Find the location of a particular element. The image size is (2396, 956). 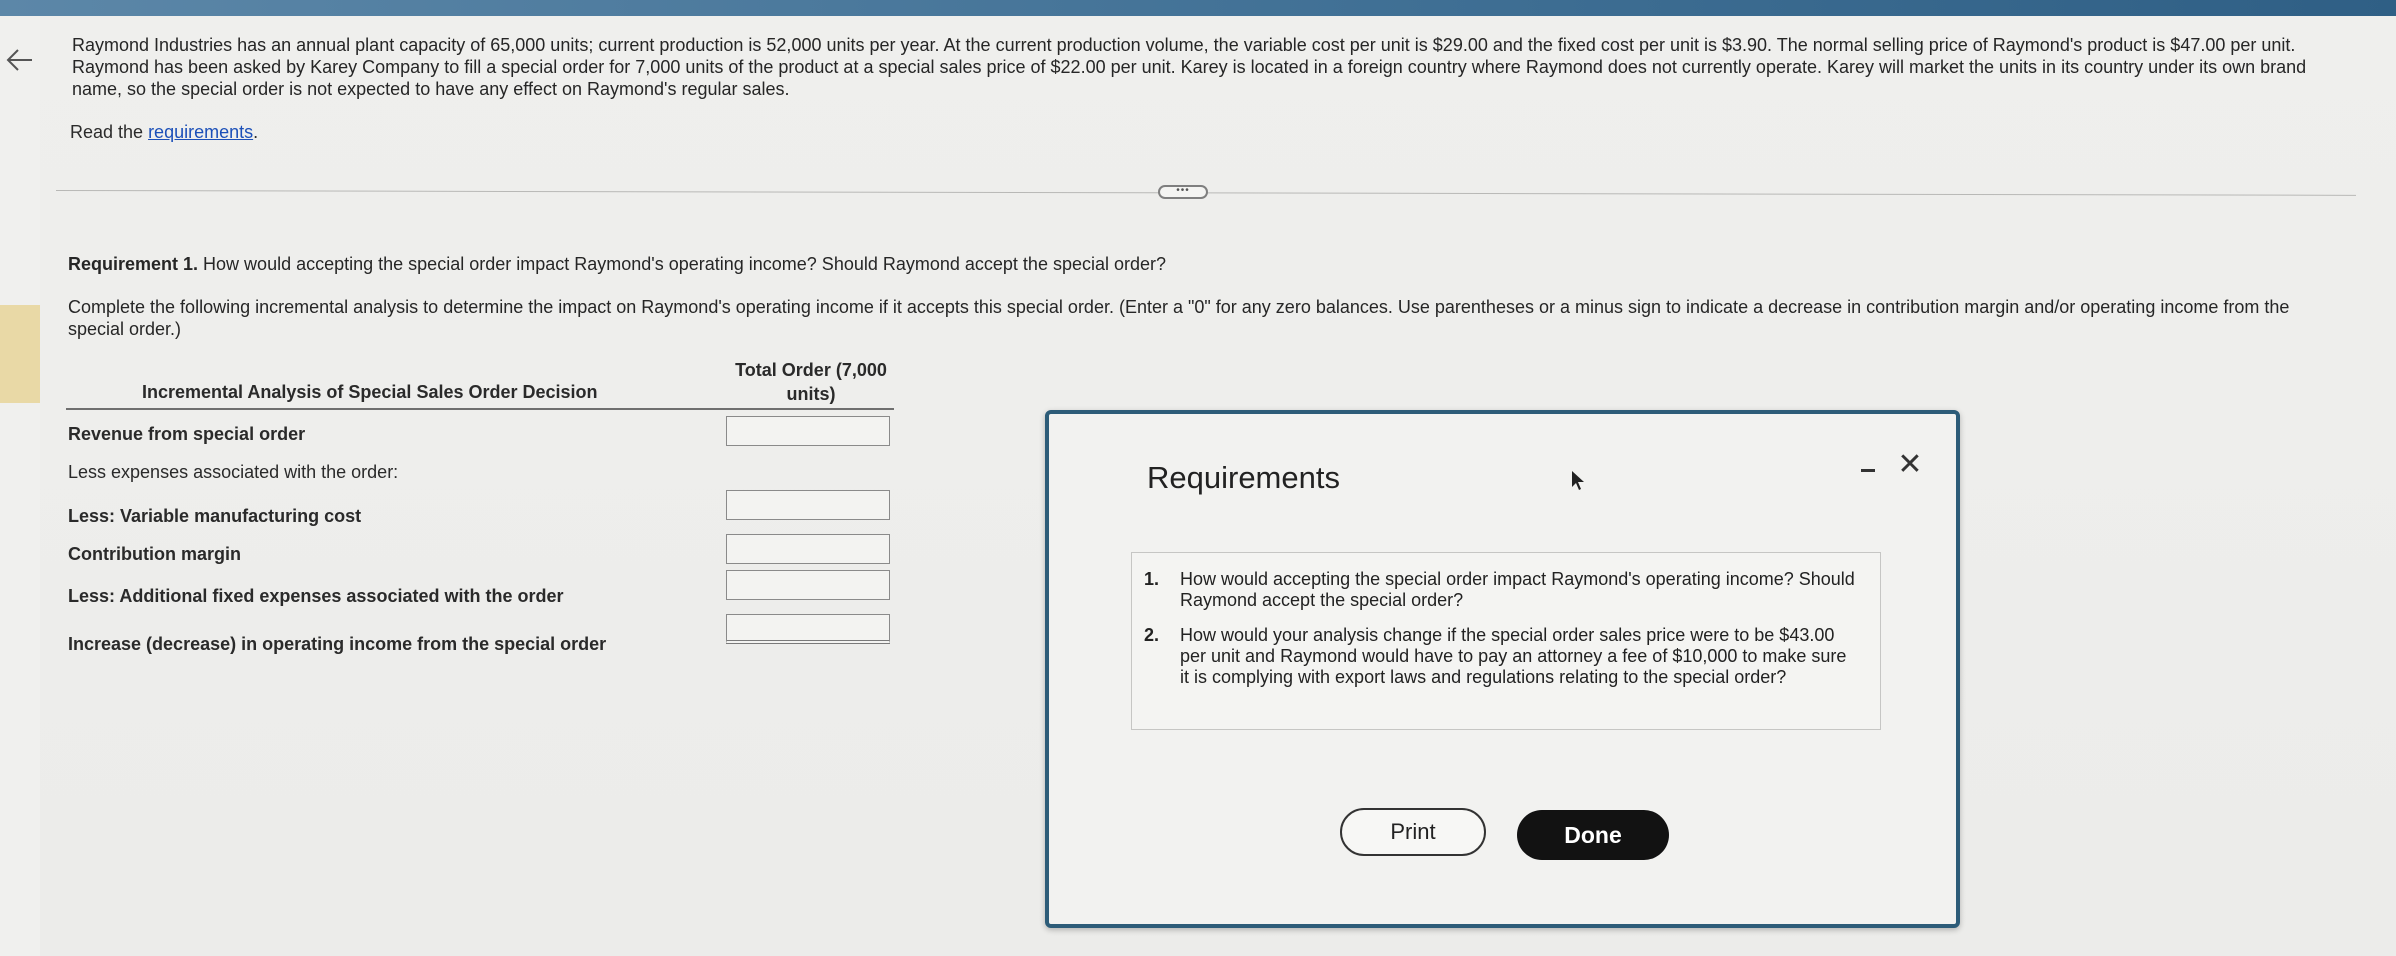

done-button: Done is located at coordinates (1593, 835).